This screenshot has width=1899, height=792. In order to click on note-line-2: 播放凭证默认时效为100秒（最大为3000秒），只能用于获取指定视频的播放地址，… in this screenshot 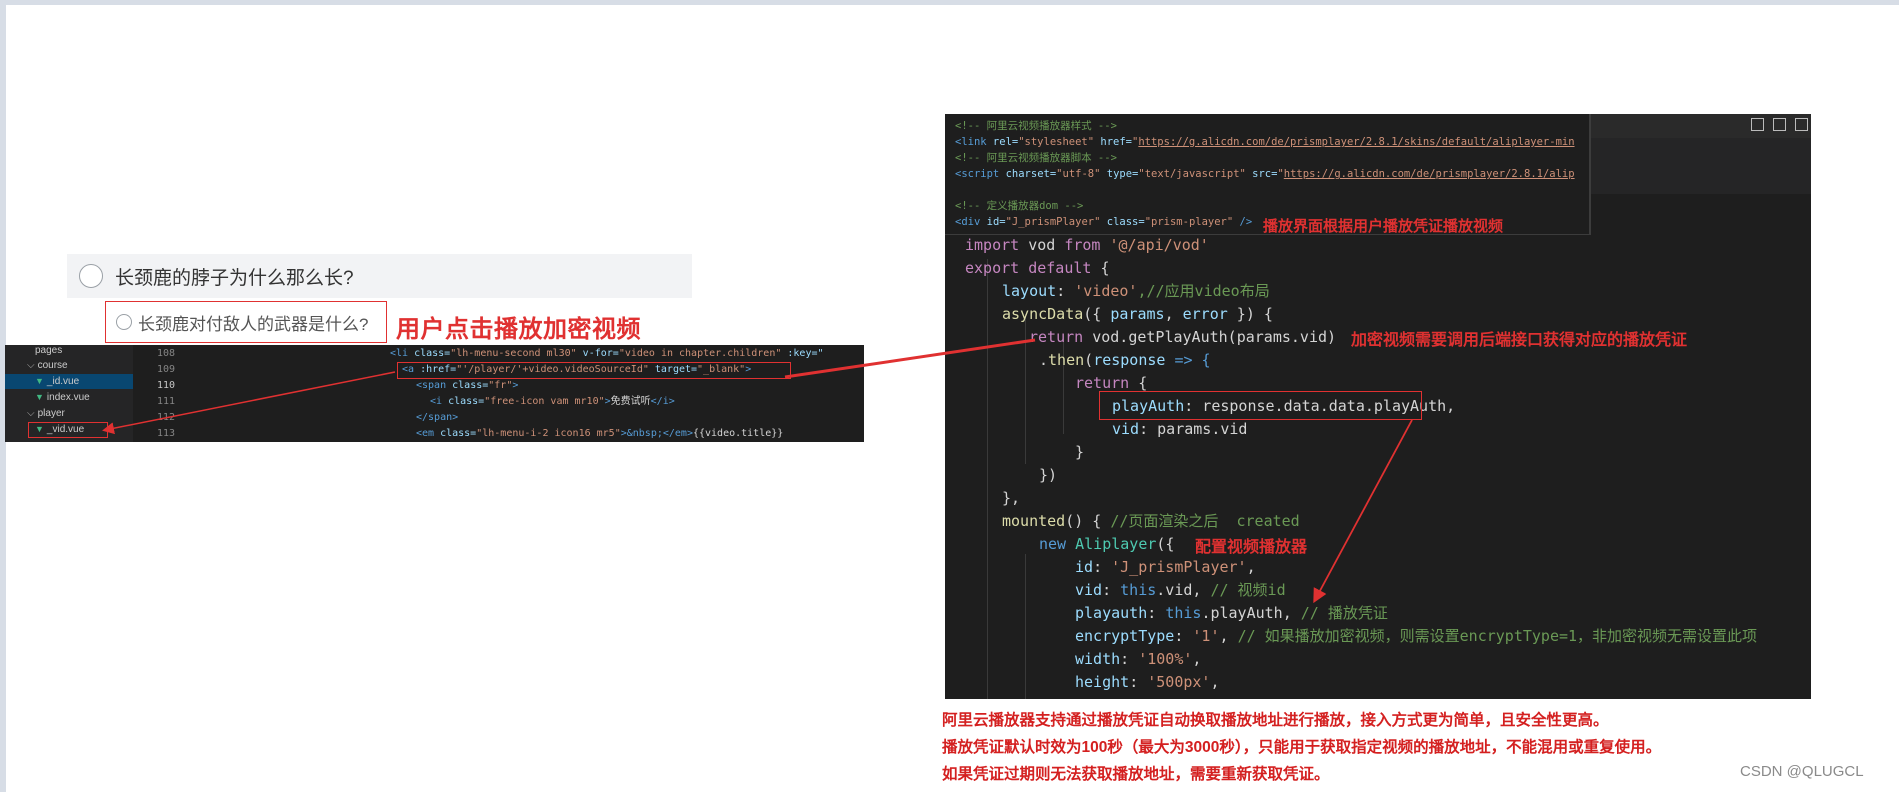, I will do `click(1302, 747)`.